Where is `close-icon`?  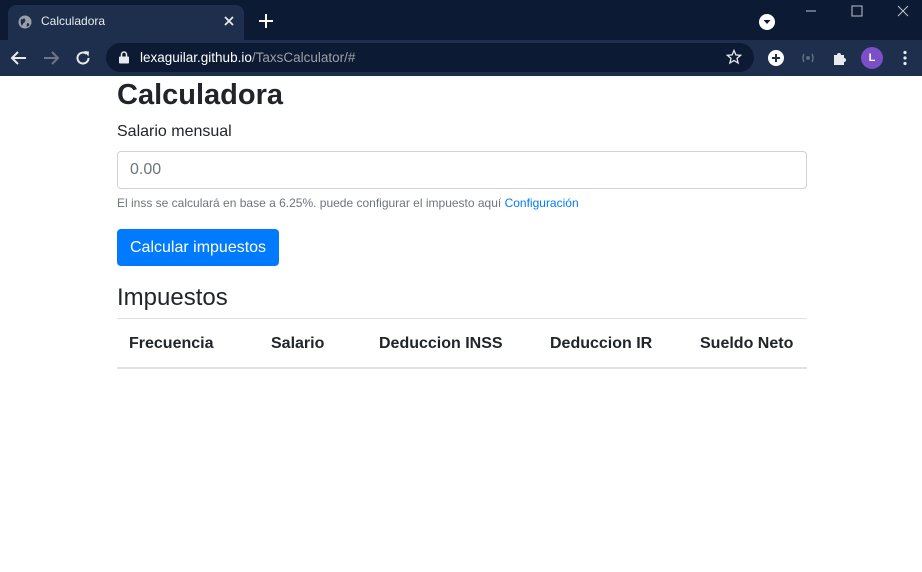
close-icon is located at coordinates (229, 21).